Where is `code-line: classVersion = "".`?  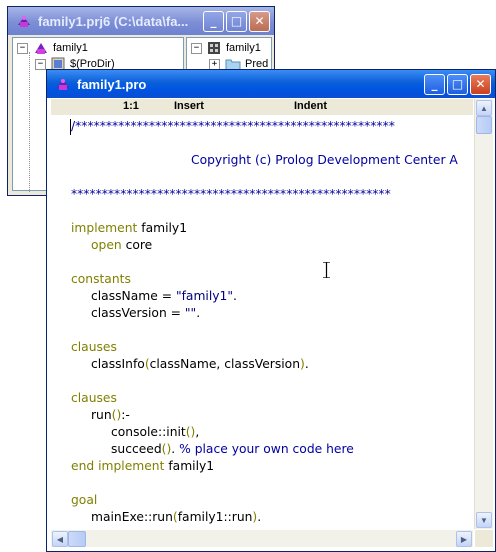
code-line: classVersion = "". is located at coordinates (145, 313).